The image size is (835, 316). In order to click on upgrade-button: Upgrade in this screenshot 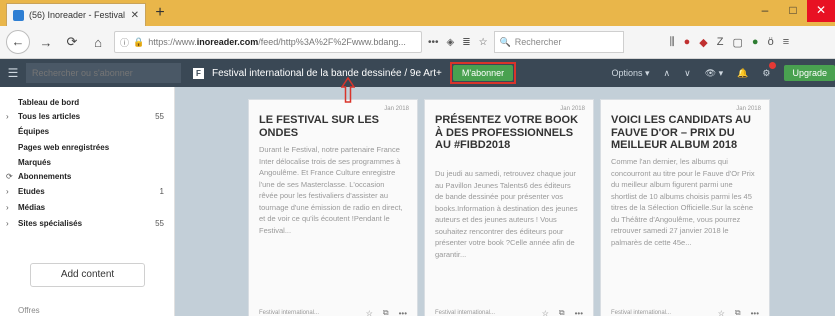, I will do `click(809, 73)`.